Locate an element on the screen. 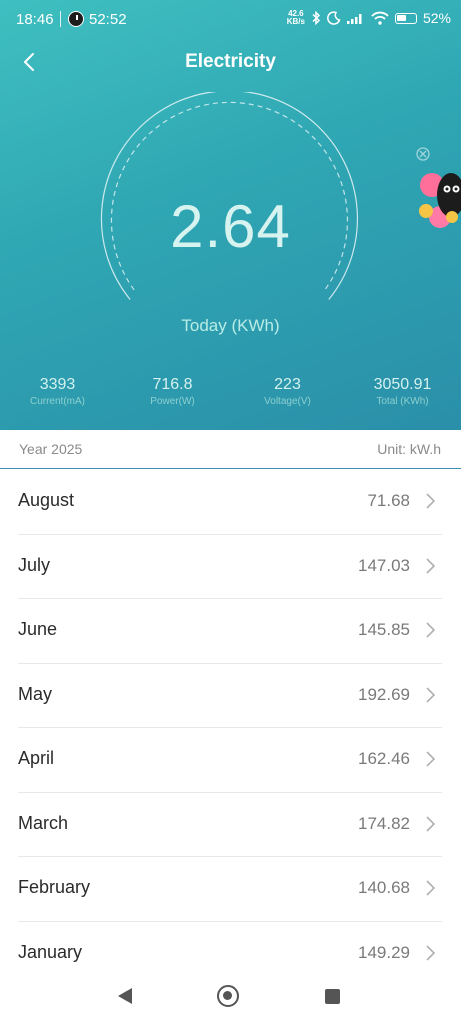 The height and width of the screenshot is (1024, 461). timer-icon is located at coordinates (76, 19).